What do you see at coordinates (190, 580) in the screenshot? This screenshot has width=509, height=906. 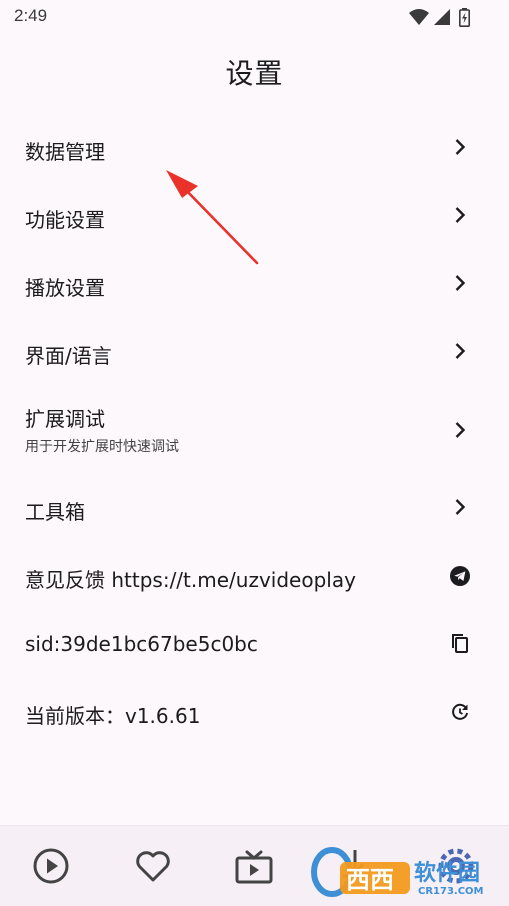 I see `settings-item-label: 意见反馈 https://t.me/uzvideoplay` at bounding box center [190, 580].